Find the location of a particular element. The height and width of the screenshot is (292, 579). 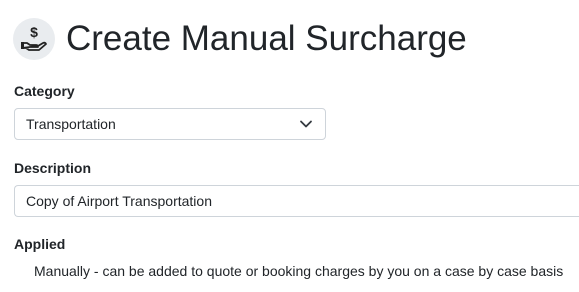

hand-dollar-icon: $ is located at coordinates (34, 39).